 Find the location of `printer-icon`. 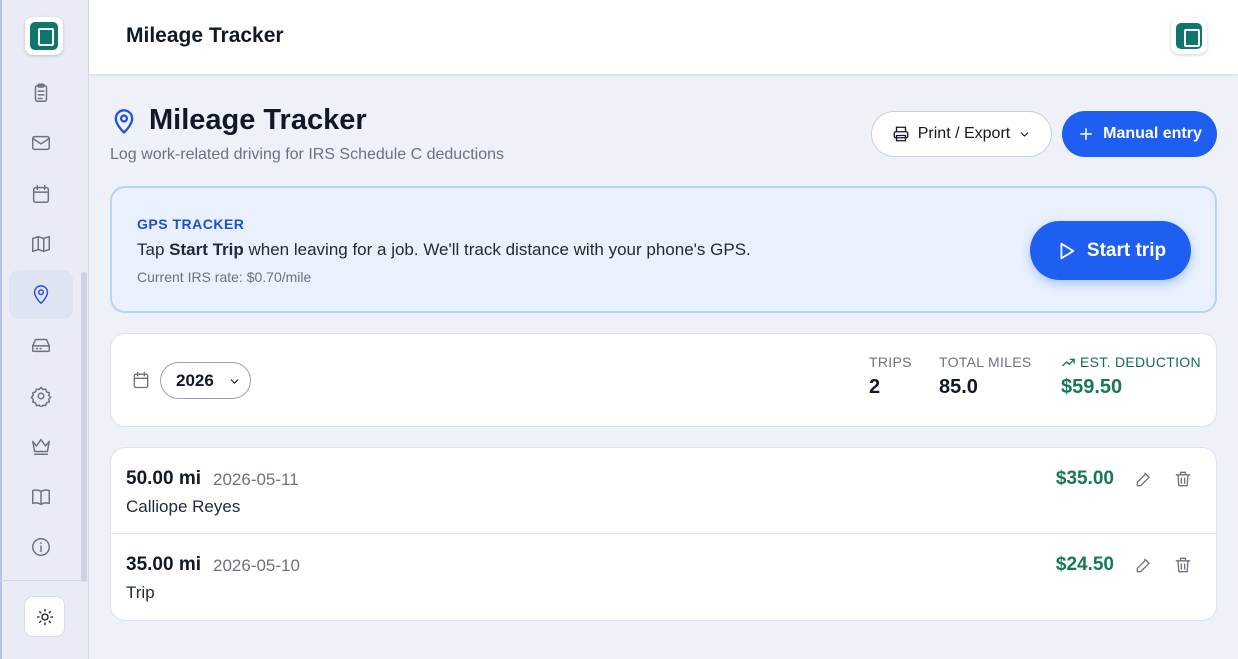

printer-icon is located at coordinates (901, 134).